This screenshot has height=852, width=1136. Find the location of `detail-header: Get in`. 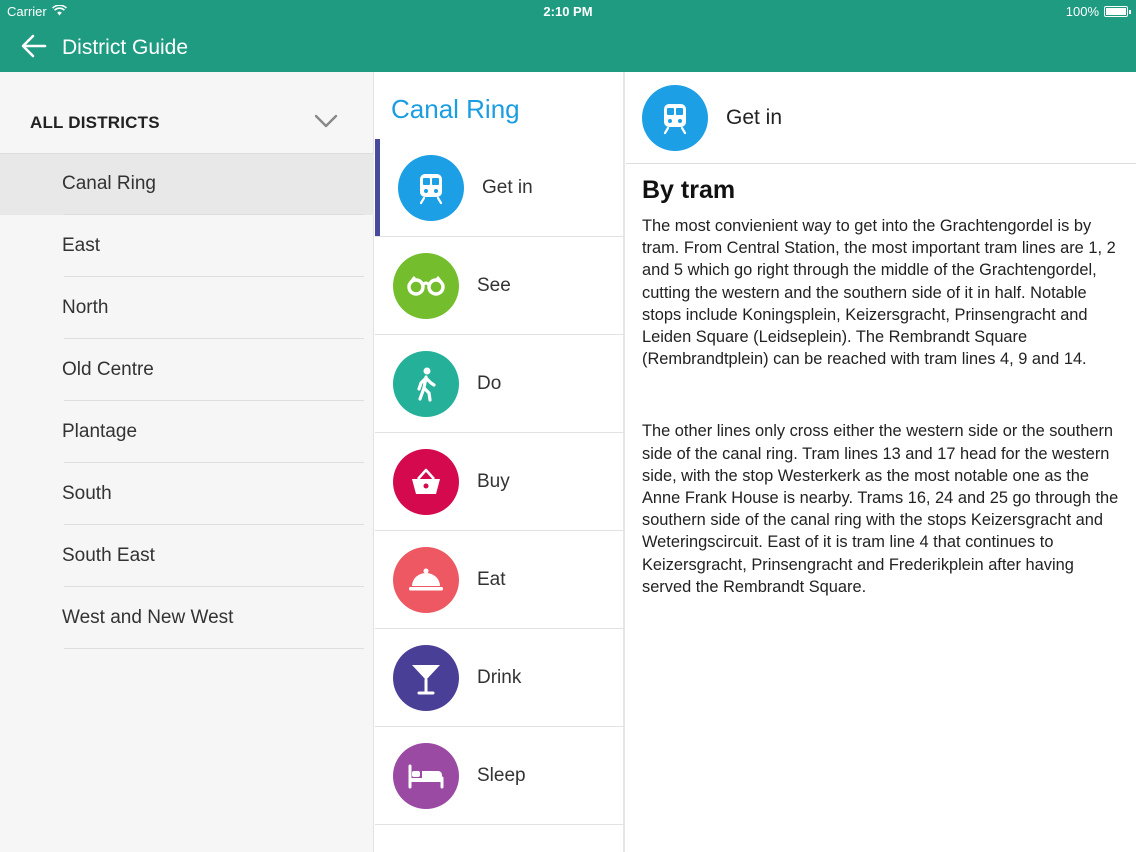

detail-header: Get in is located at coordinates (881, 118).